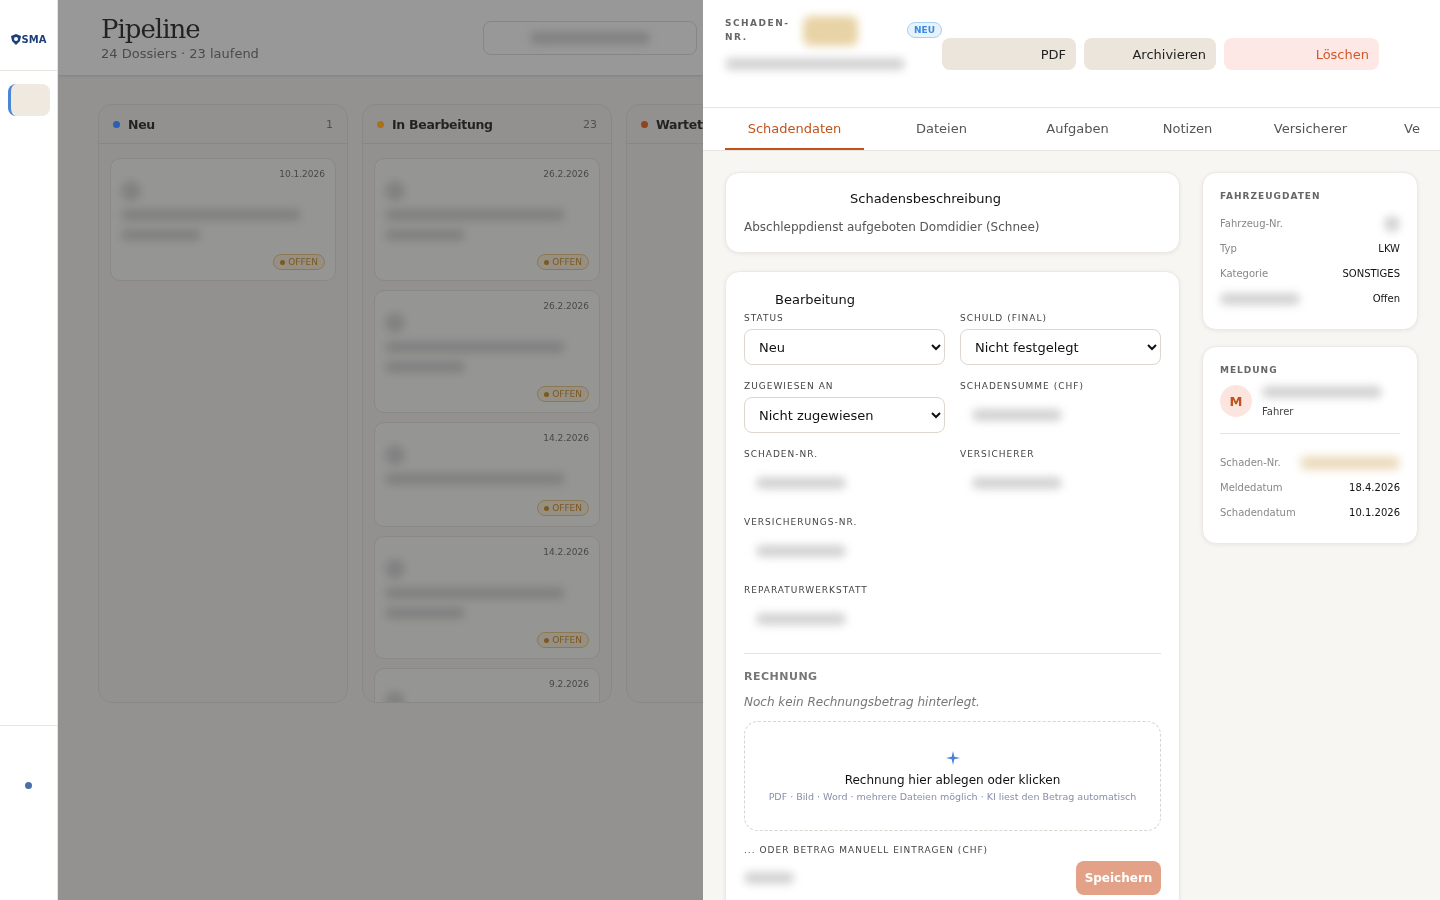 This screenshot has width=1440, height=900. Describe the element at coordinates (1228, 248) in the screenshot. I see `info-label: Typ` at that location.